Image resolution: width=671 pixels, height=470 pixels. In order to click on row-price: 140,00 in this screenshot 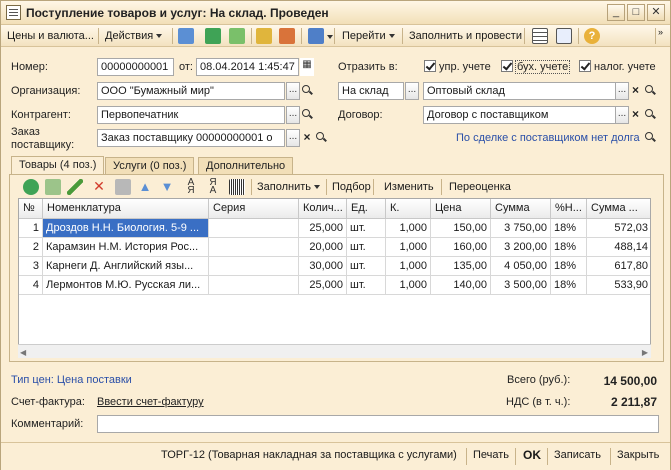, I will do `click(461, 285)`.